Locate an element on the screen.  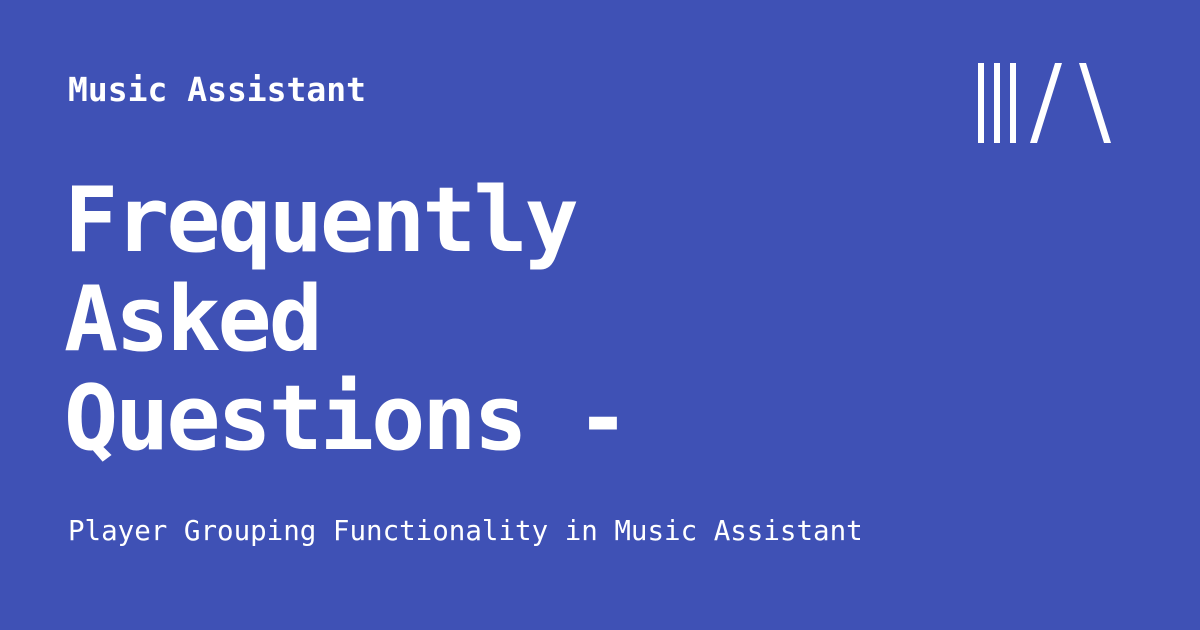
title-line: Frequently is located at coordinates (321, 220).